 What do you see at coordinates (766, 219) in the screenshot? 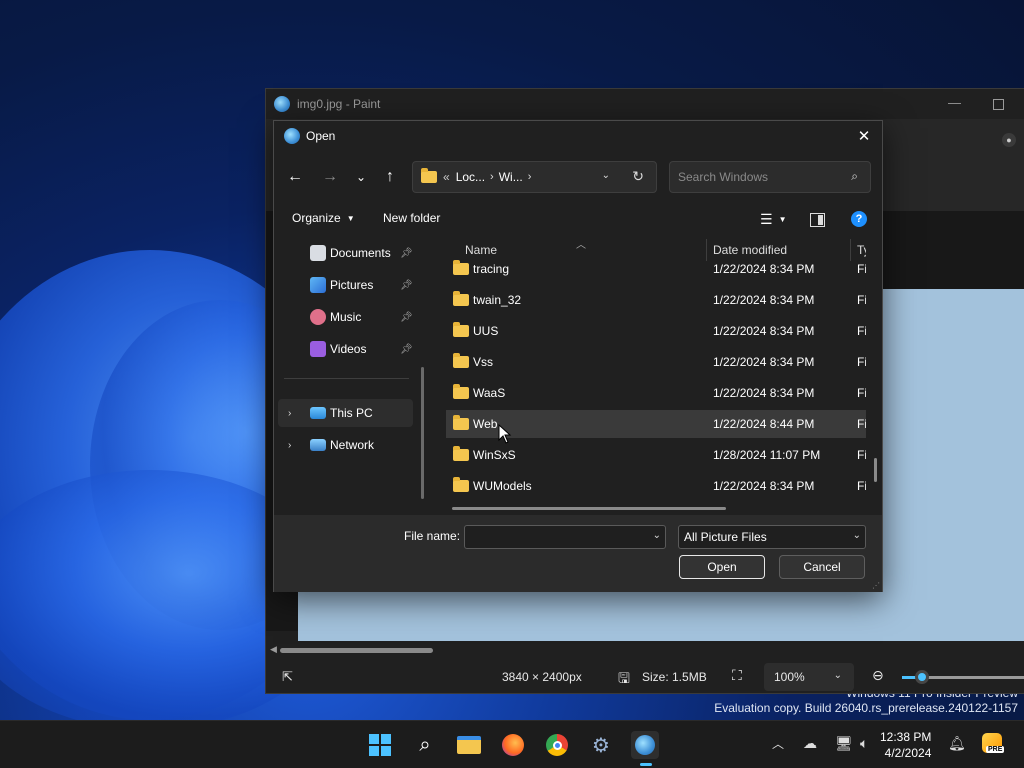
I see `view-details-icon: ☰` at bounding box center [766, 219].